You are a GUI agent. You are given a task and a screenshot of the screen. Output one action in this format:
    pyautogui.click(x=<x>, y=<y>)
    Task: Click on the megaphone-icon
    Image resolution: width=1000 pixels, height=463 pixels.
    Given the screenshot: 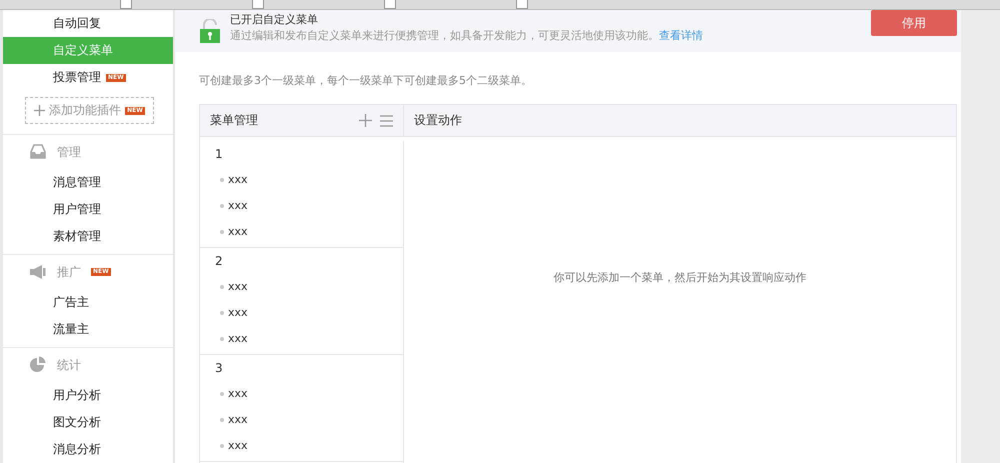 What is the action you would take?
    pyautogui.click(x=38, y=272)
    